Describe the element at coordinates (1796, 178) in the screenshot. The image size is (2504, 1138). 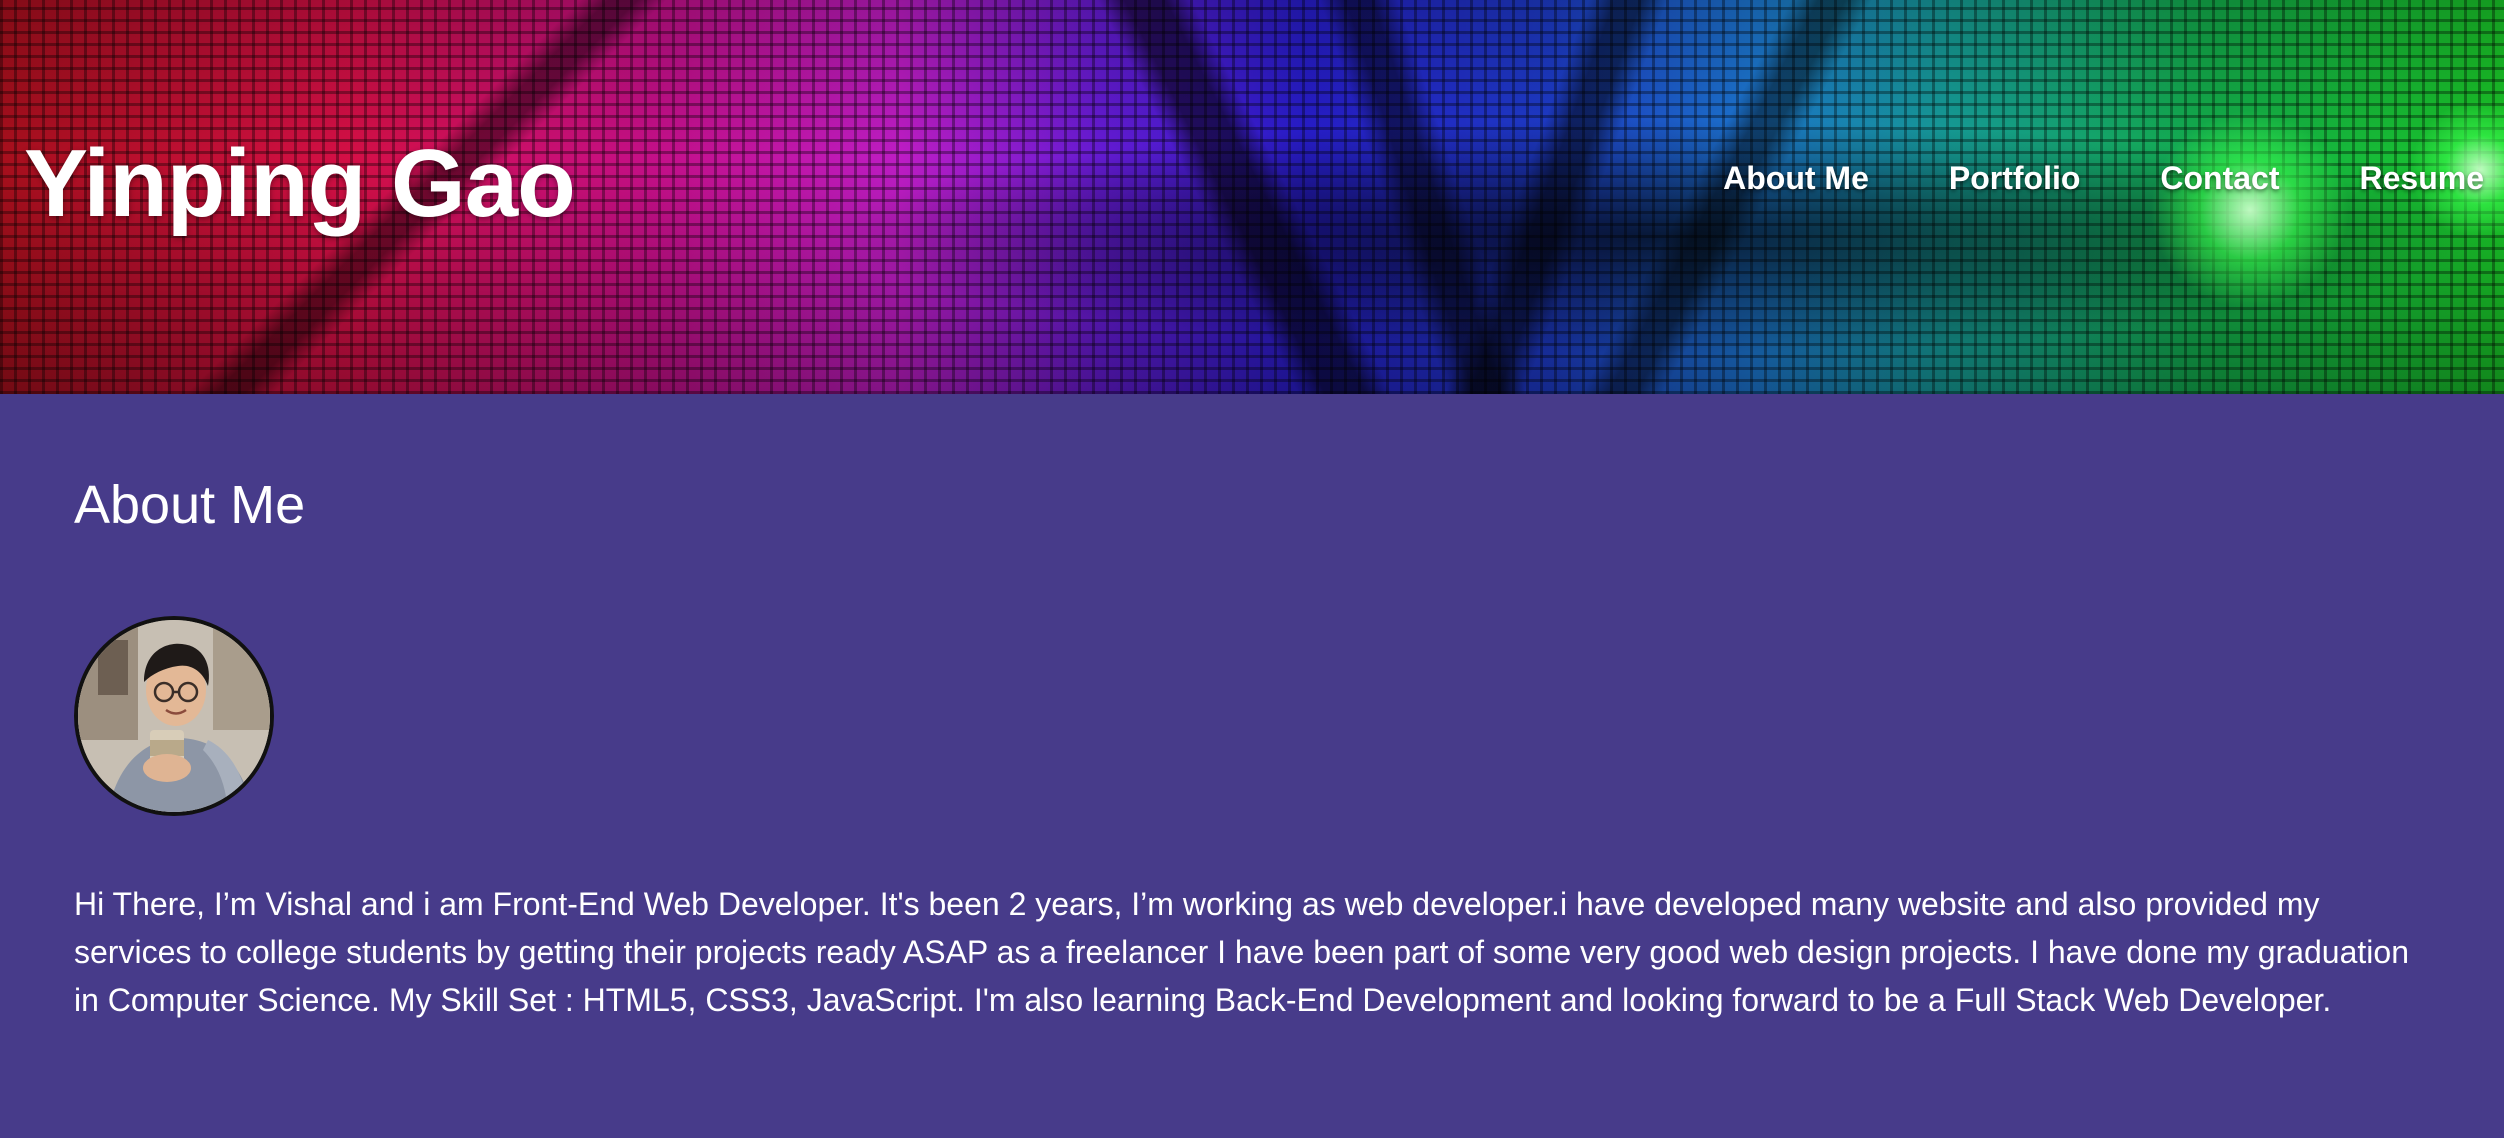
I see `nav-about-me-link: About Me` at that location.